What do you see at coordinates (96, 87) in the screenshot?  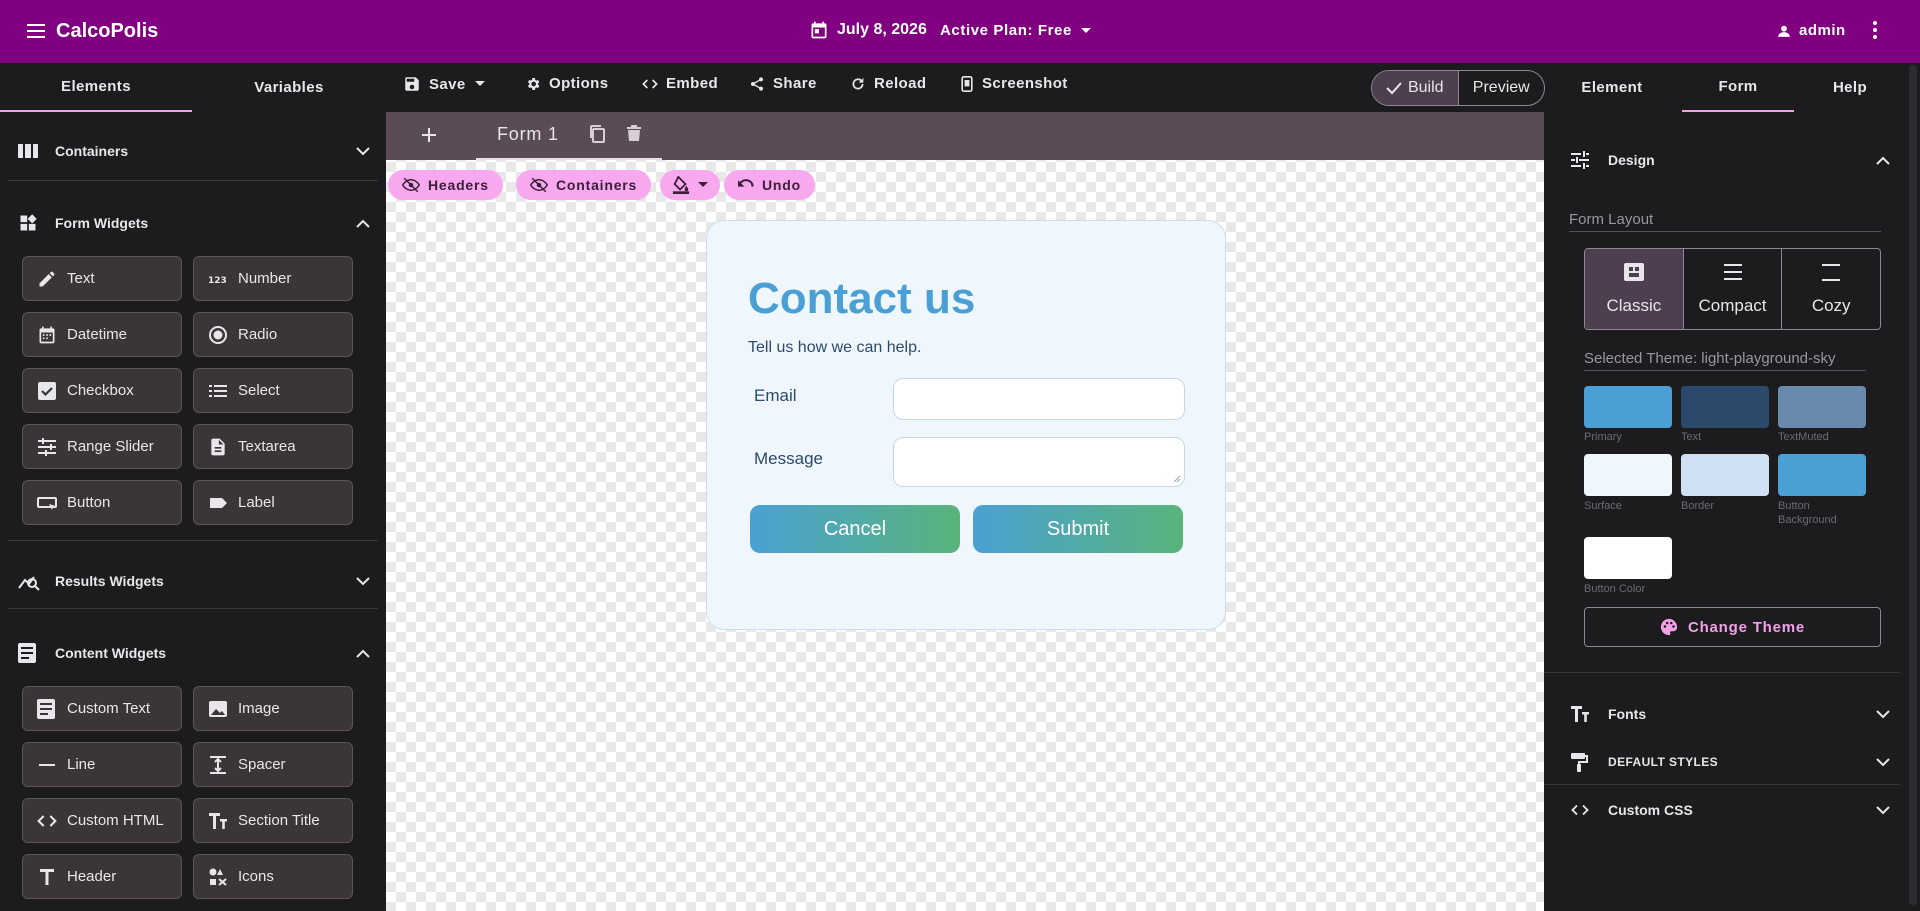 I see `tab-elements: Elements` at bounding box center [96, 87].